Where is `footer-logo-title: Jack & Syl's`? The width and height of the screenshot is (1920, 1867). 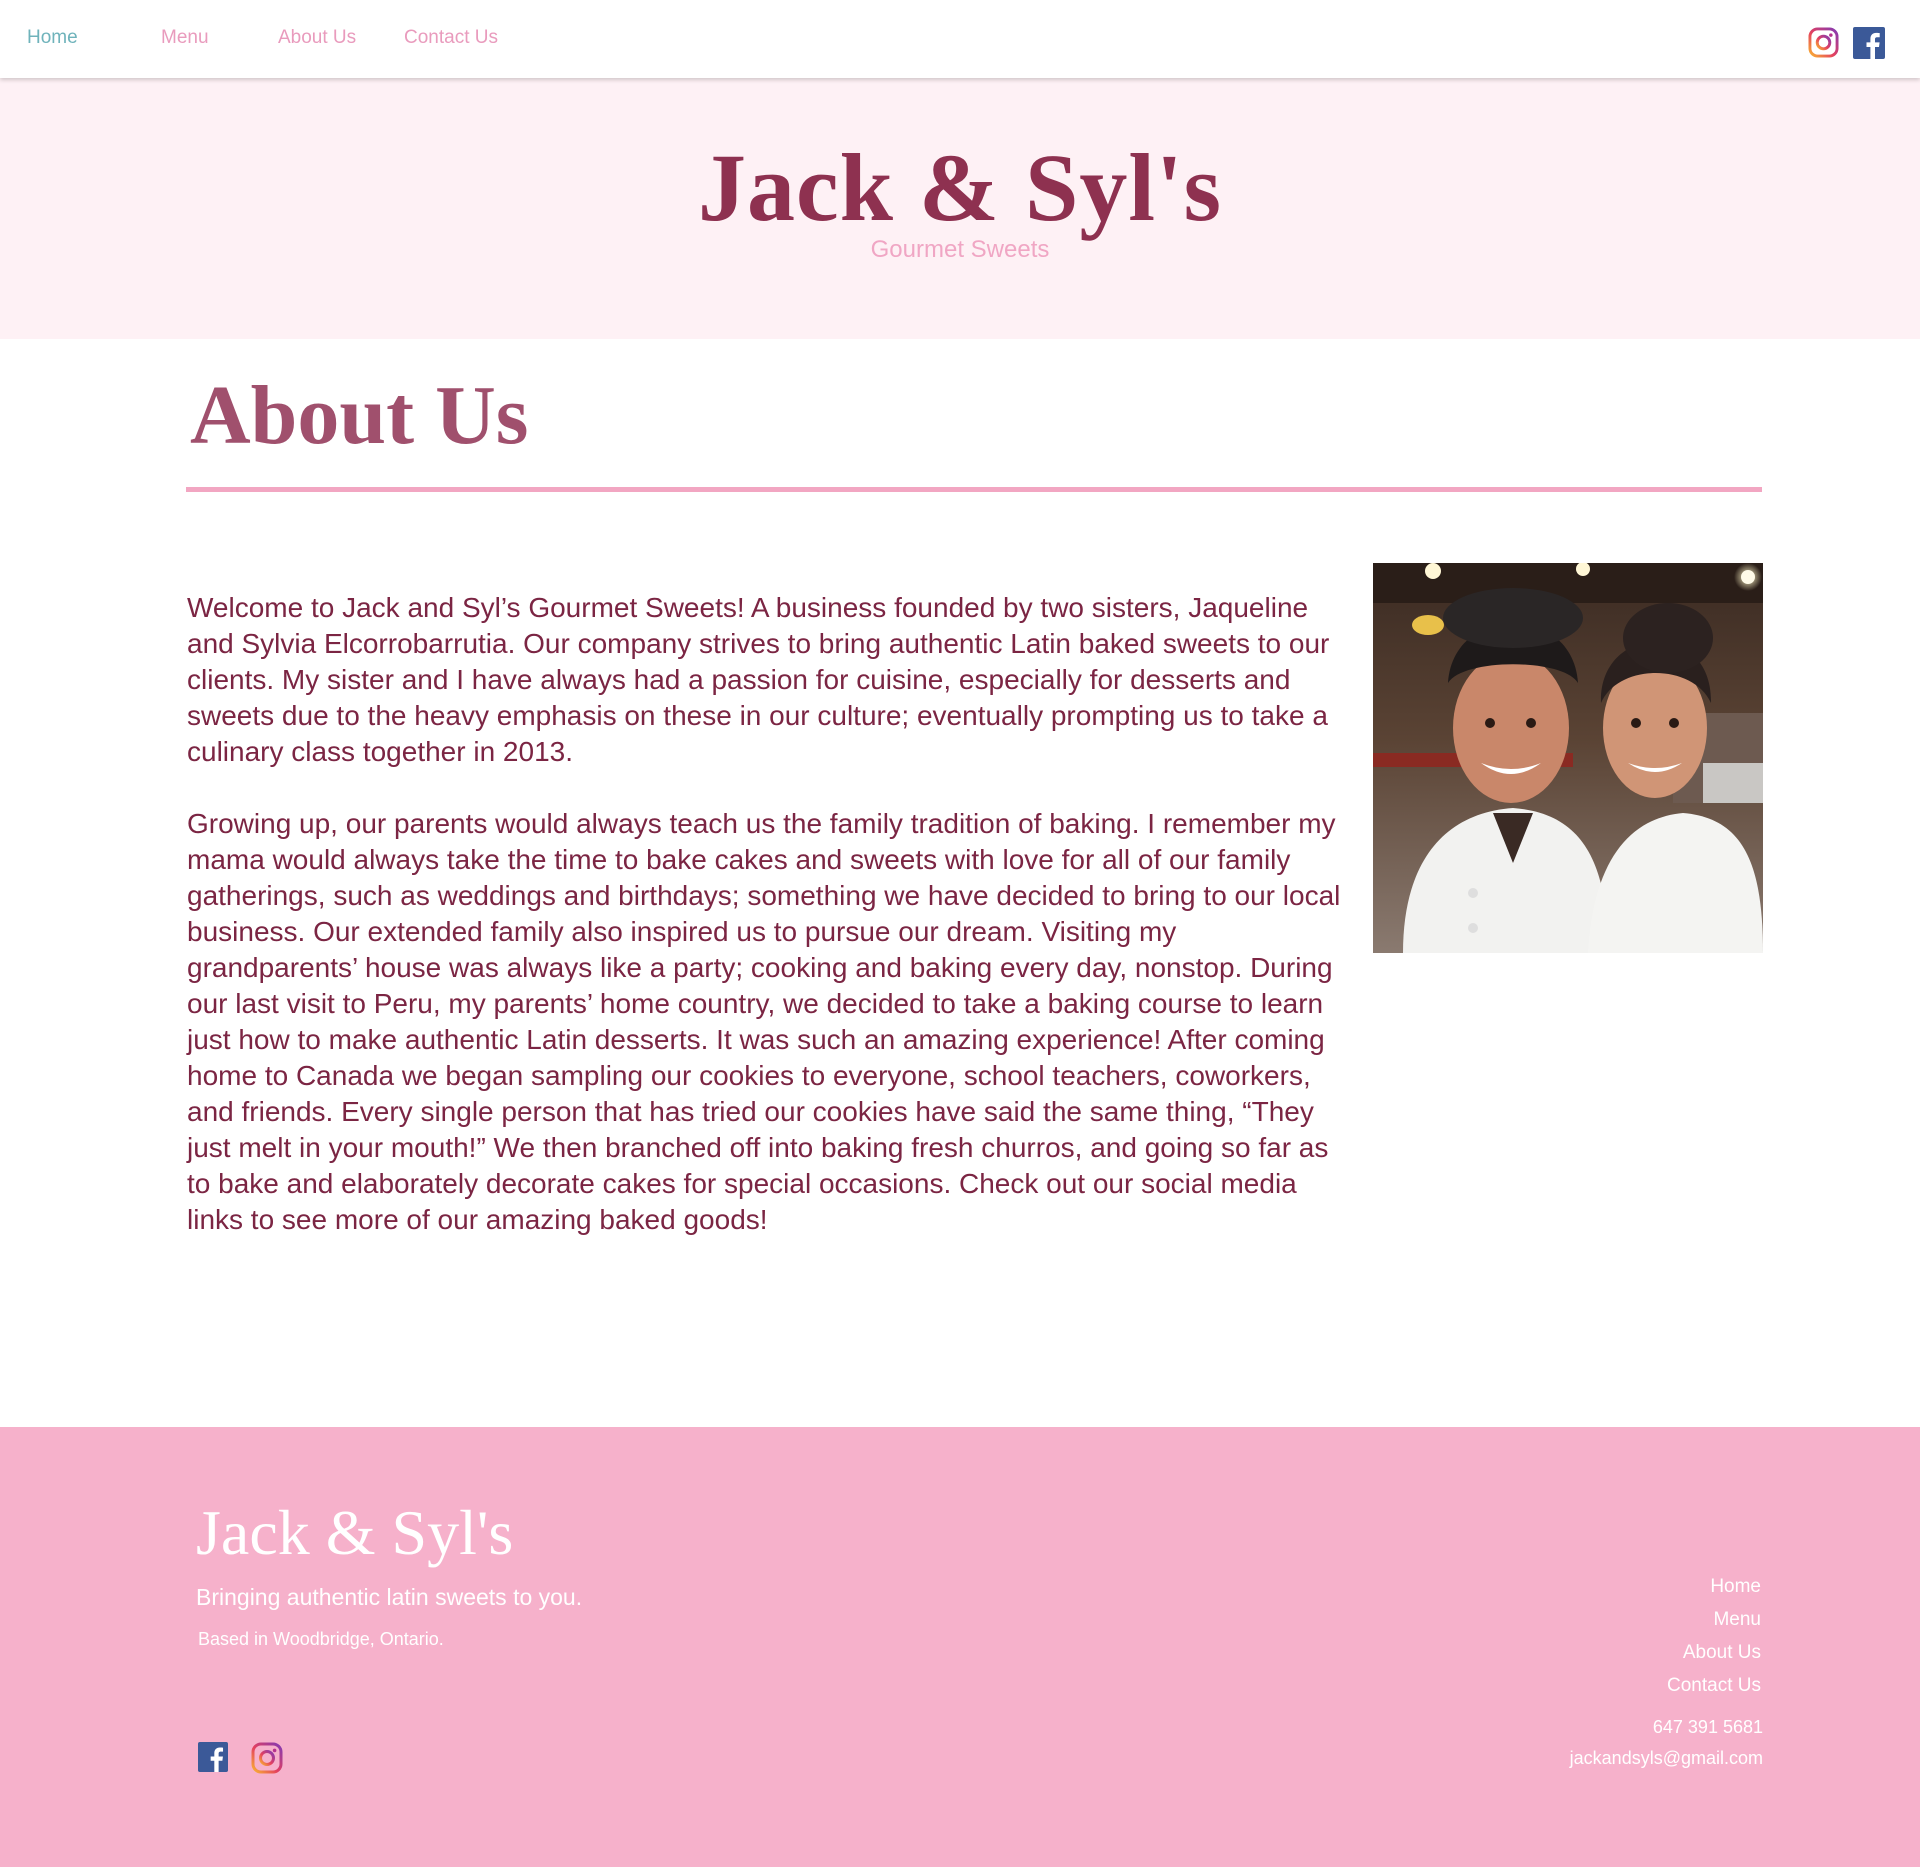 footer-logo-title: Jack & Syl's is located at coordinates (355, 1532).